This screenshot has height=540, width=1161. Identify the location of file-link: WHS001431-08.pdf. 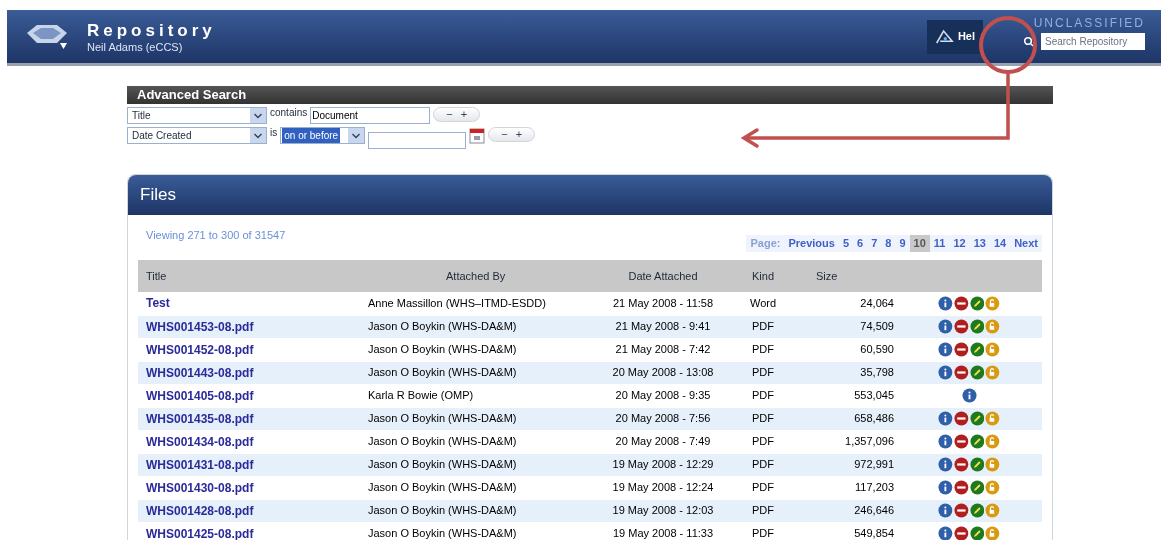
(200, 464).